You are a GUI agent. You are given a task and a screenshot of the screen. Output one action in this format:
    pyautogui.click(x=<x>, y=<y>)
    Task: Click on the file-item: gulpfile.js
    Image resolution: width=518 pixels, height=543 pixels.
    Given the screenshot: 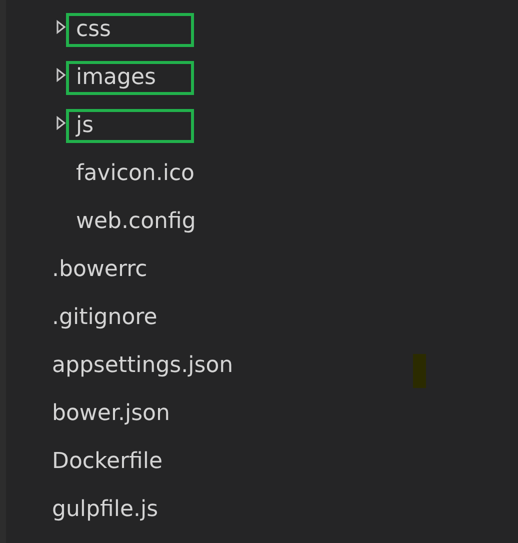 What is the action you would take?
    pyautogui.click(x=106, y=510)
    